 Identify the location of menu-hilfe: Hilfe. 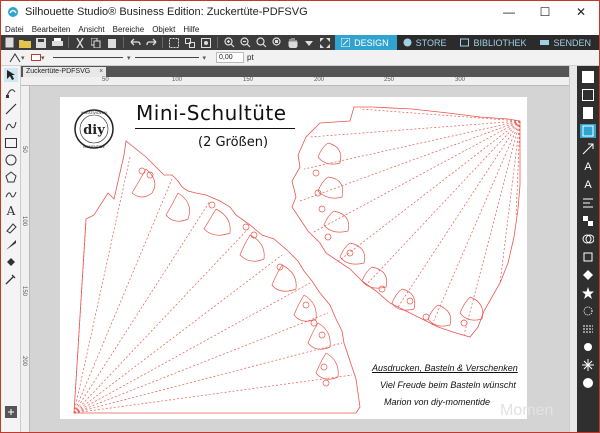
(191, 29).